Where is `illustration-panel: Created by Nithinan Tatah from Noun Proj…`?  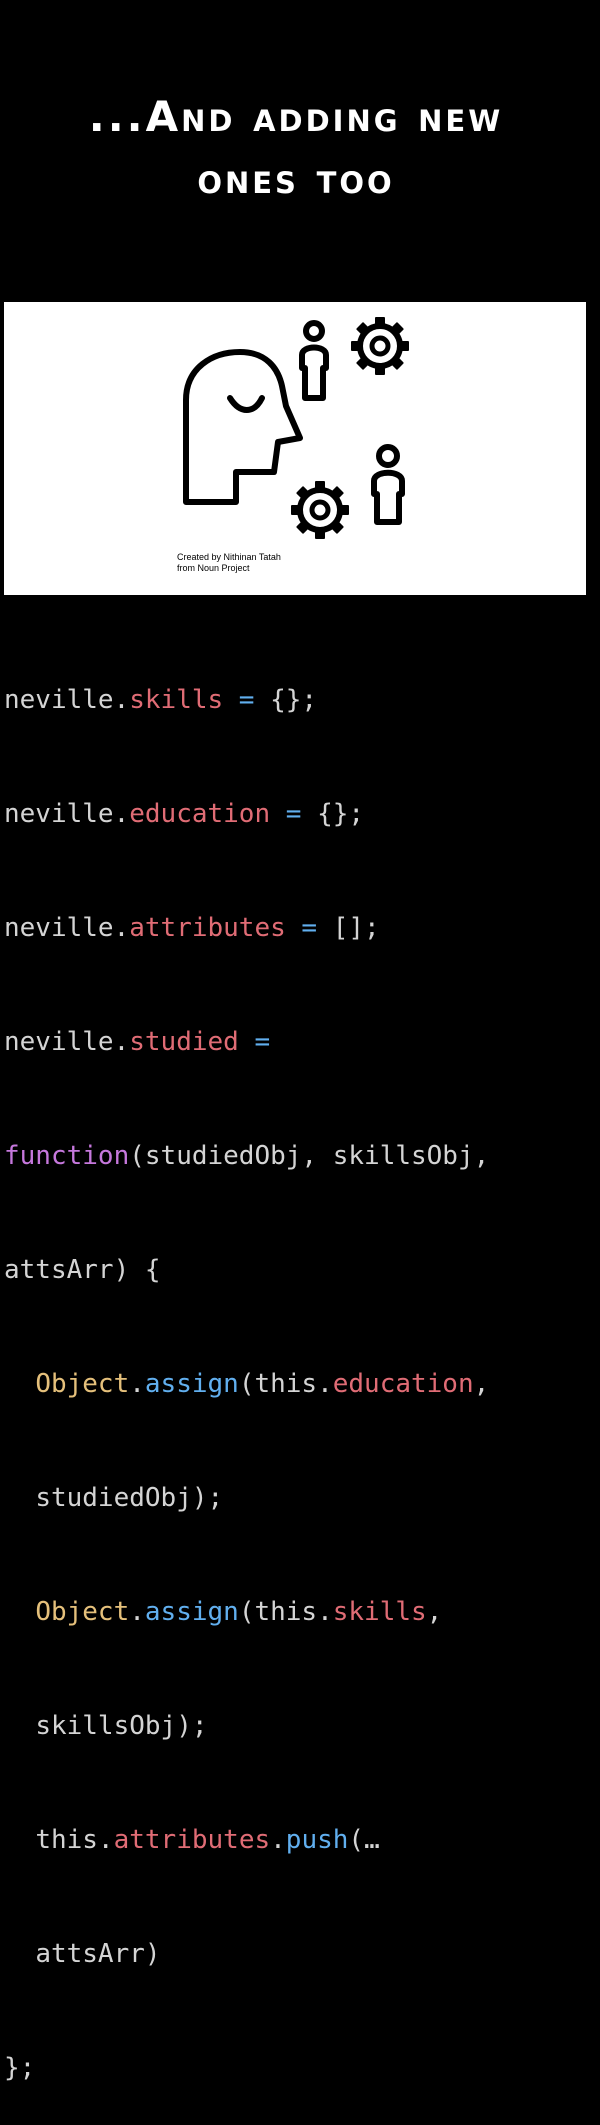
illustration-panel: Created by Nithinan Tatah from Noun Proj… is located at coordinates (295, 448).